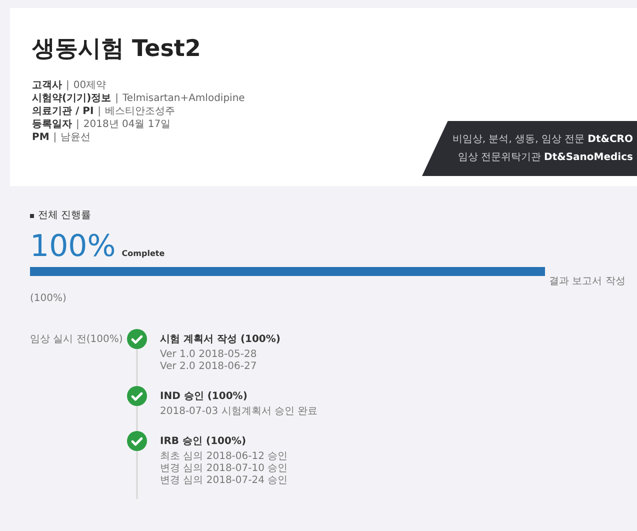 The height and width of the screenshot is (531, 637). What do you see at coordinates (500, 158) in the screenshot?
I see `banner-text: 임상 전문위탁기관` at bounding box center [500, 158].